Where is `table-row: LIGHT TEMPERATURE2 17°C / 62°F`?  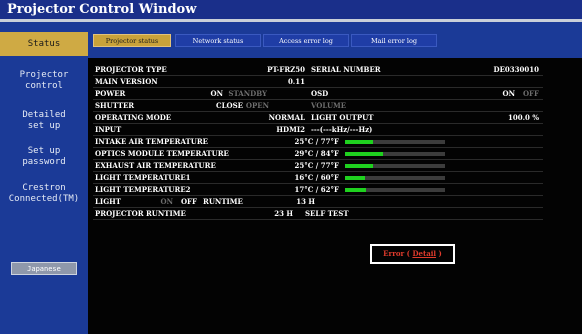 table-row: LIGHT TEMPERATURE2 17°C / 62°F is located at coordinates (318, 190).